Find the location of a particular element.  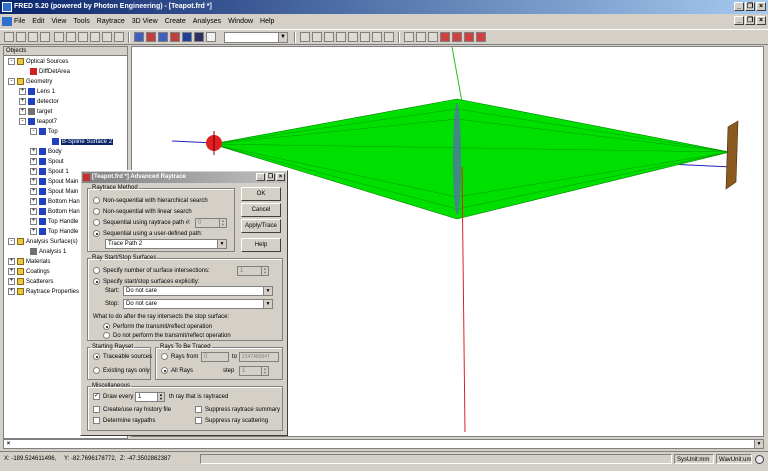

print-preview-icon is located at coordinates (107, 37).